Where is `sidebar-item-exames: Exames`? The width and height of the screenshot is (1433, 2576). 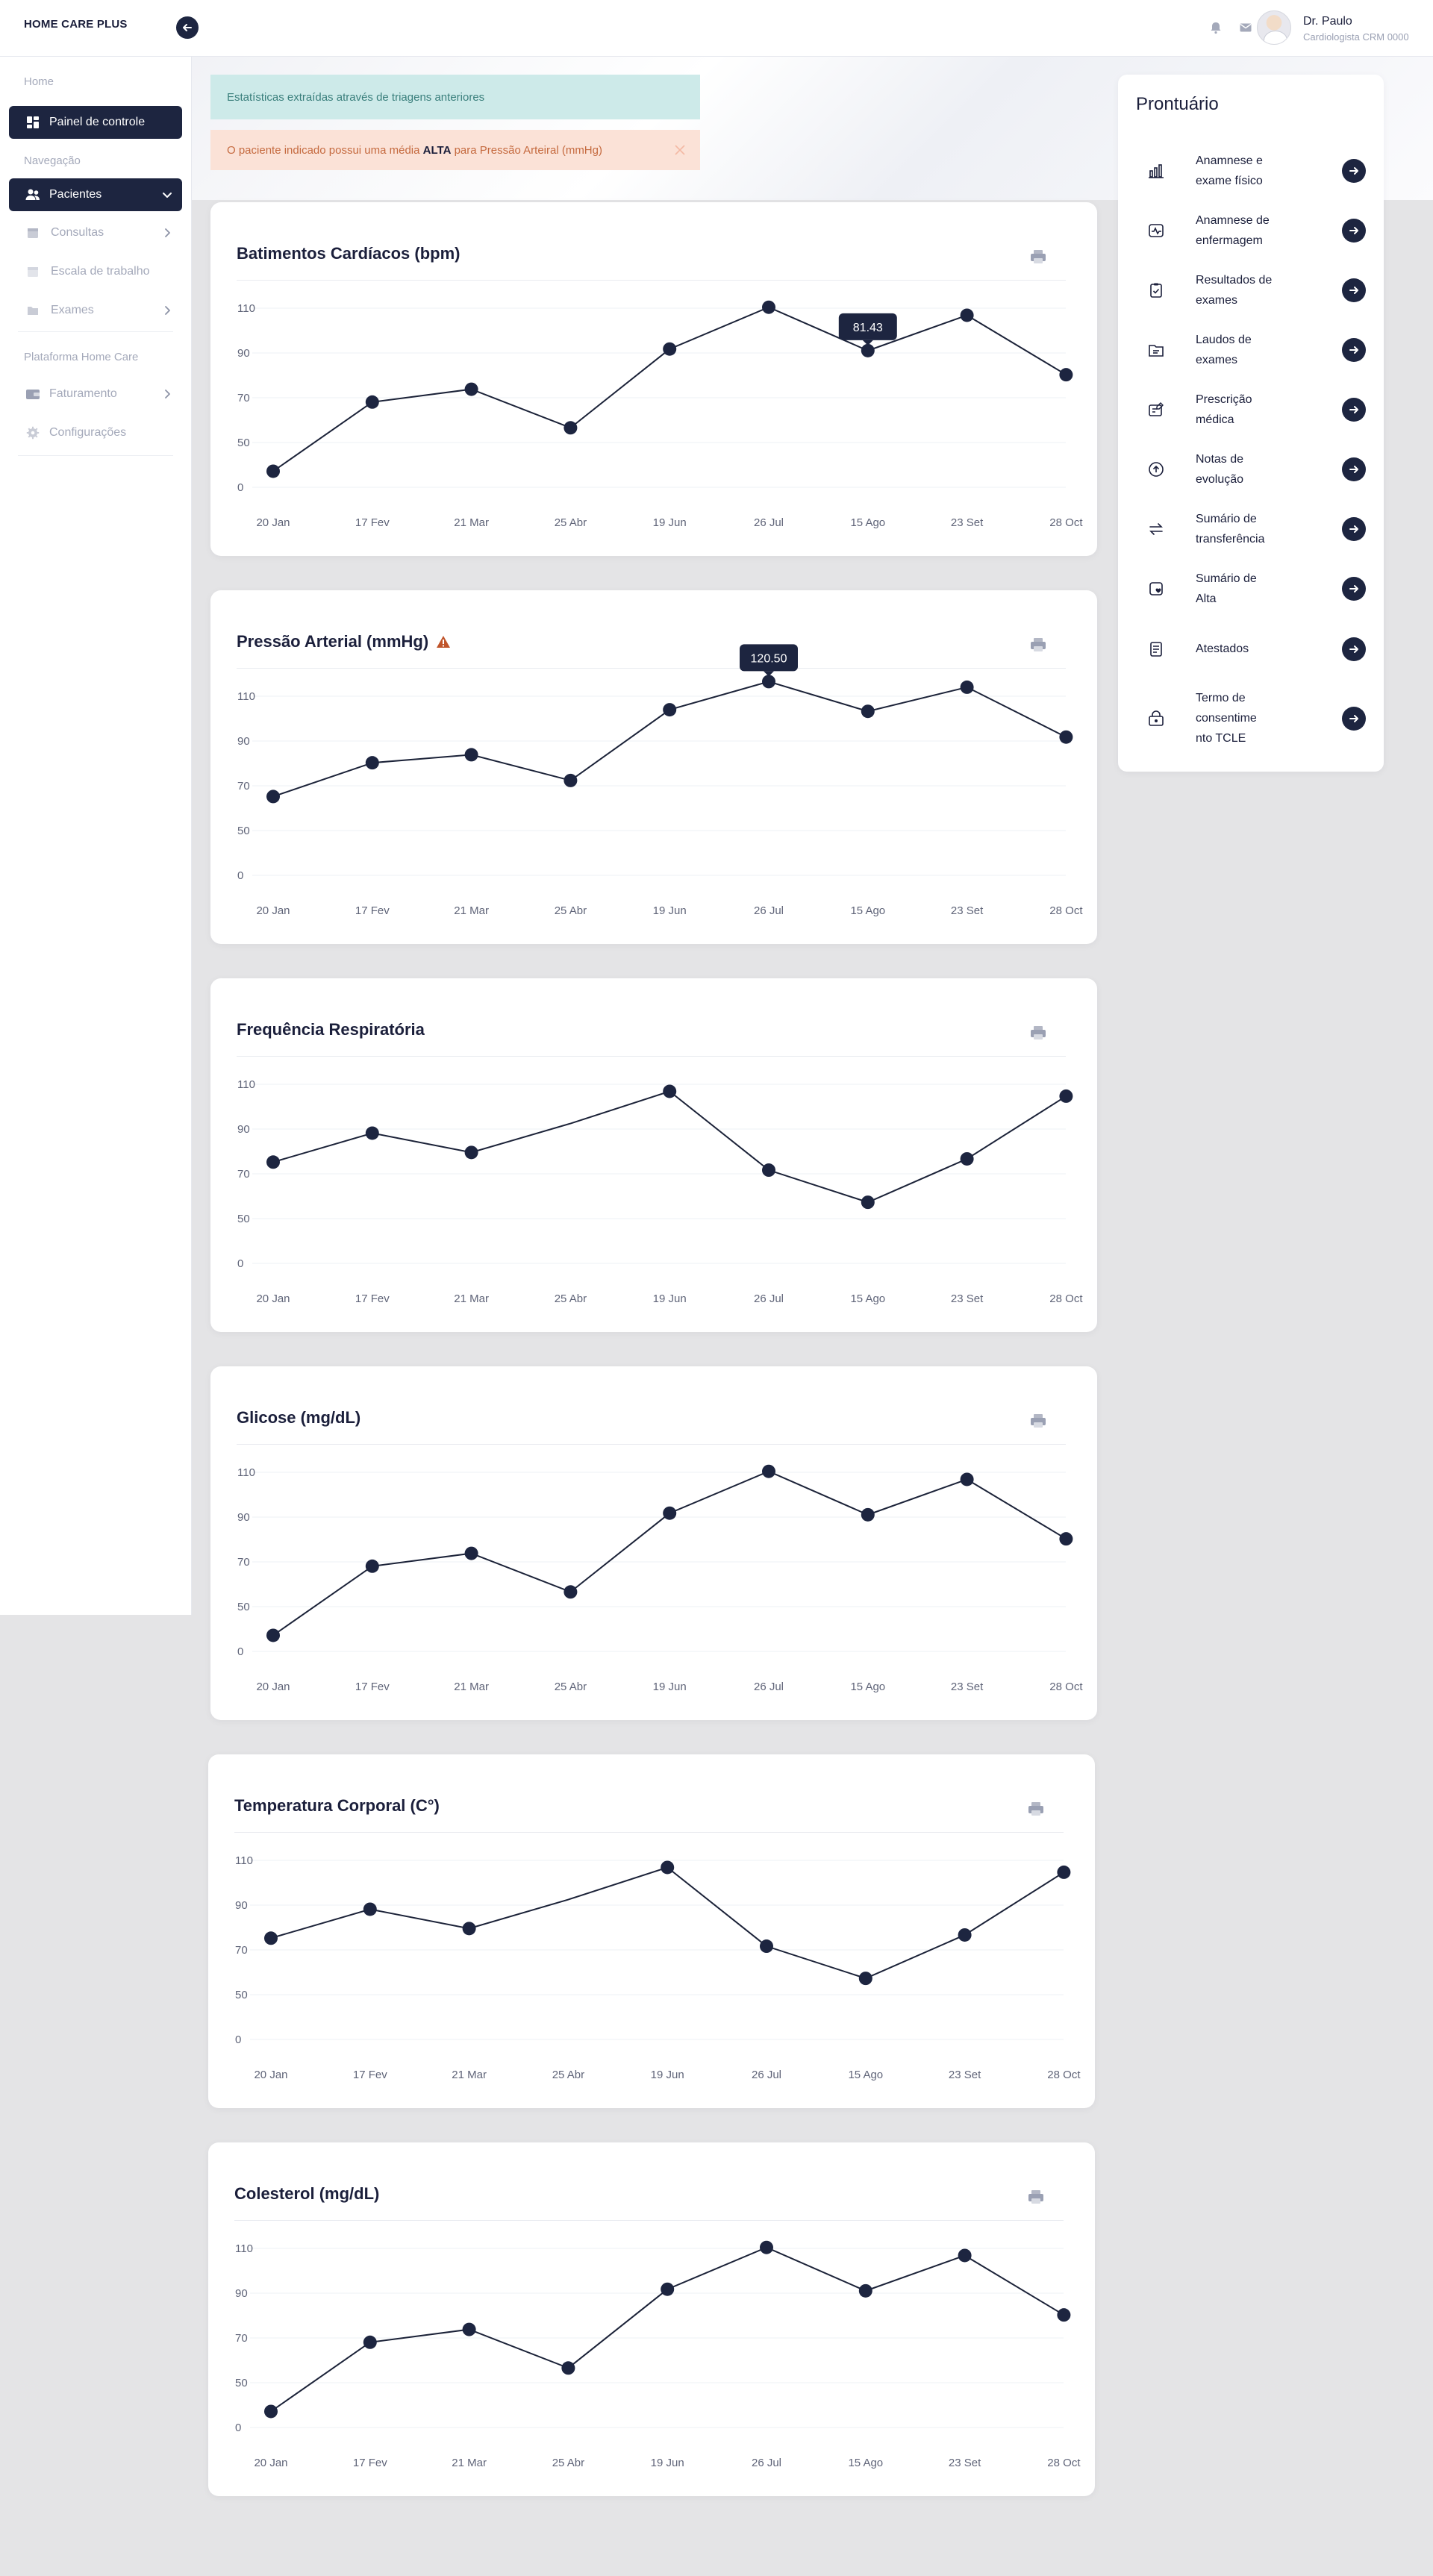 sidebar-item-exames: Exames is located at coordinates (95, 310).